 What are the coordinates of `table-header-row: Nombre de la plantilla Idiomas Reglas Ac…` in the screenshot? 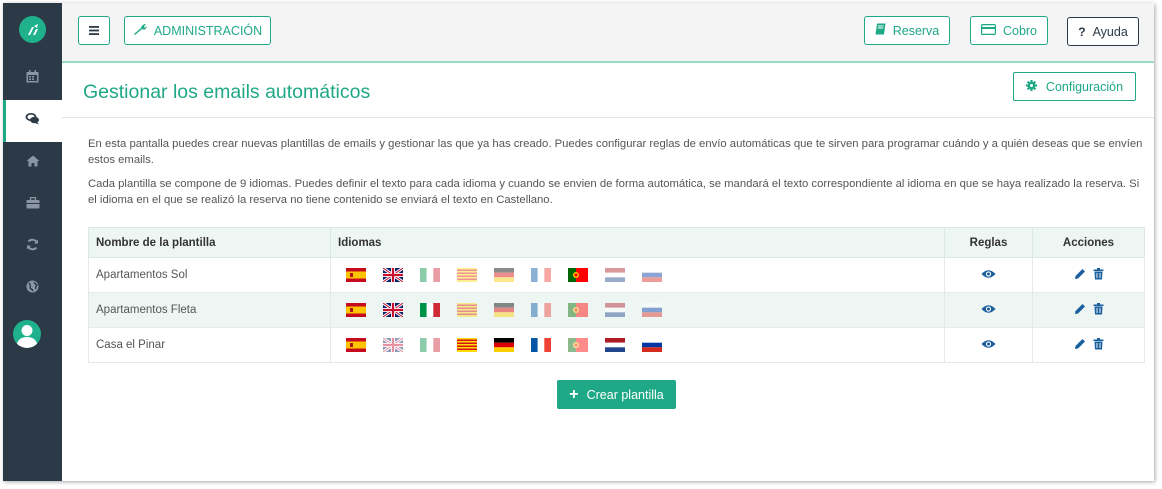 It's located at (616, 242).